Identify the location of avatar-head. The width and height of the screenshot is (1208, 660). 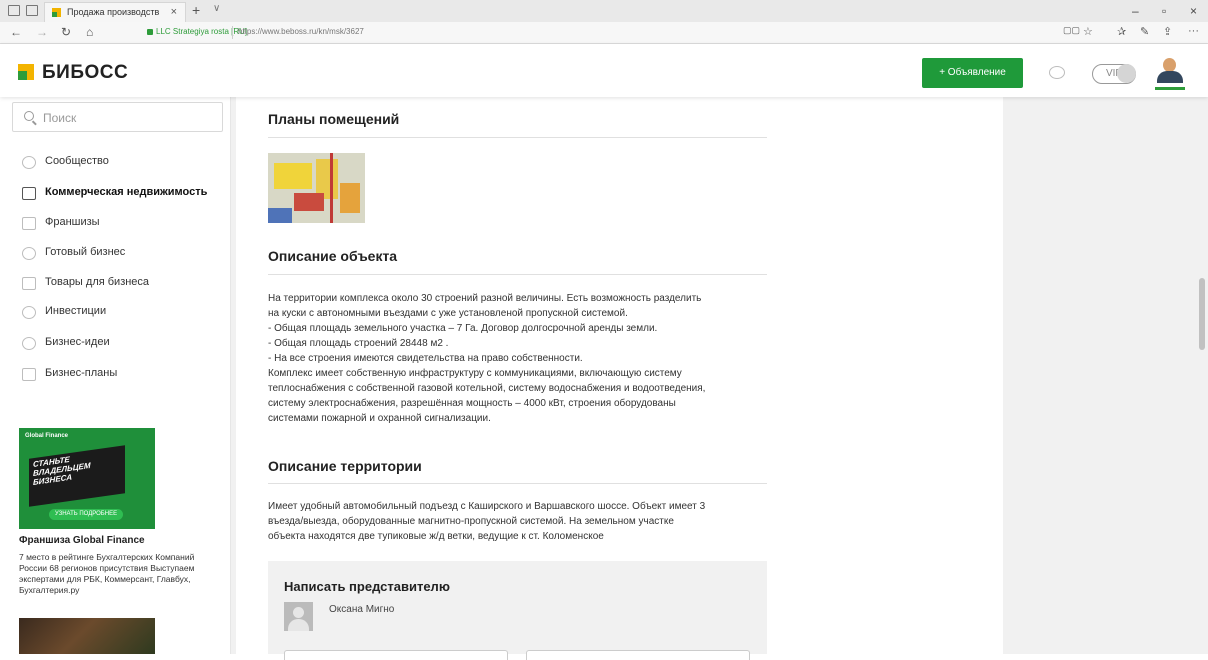
(1169, 65).